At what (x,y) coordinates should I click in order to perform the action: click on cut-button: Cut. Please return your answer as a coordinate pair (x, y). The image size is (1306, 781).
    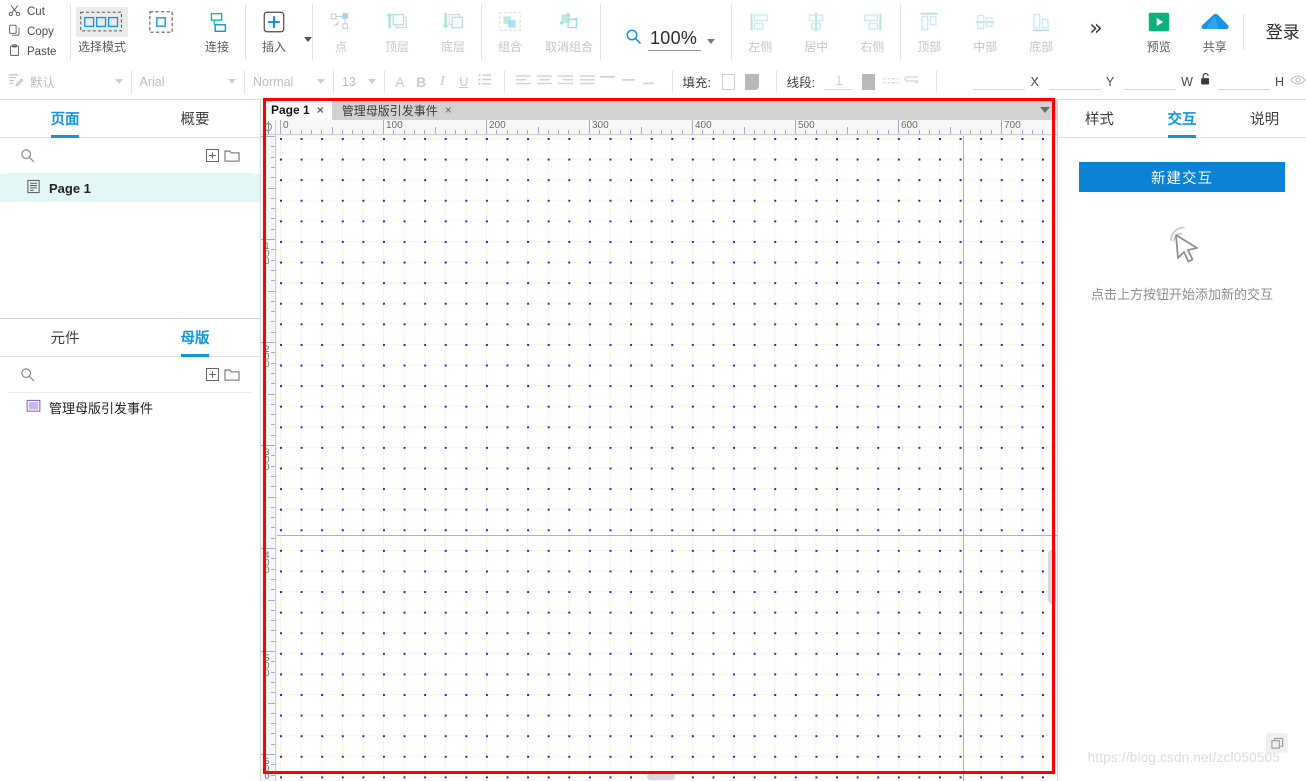
    Looking at the image, I should click on (38, 12).